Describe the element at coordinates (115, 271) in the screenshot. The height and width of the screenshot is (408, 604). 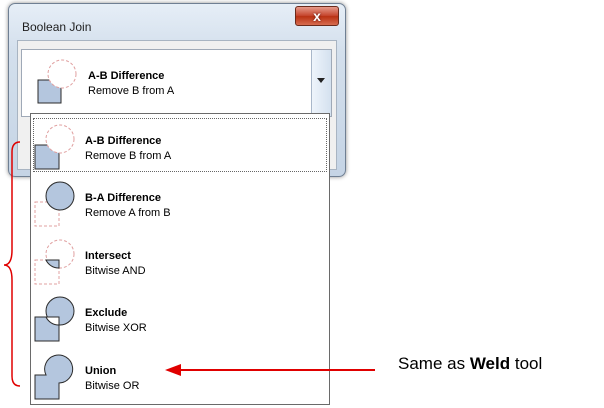
I see `item-subtitle: Bitwise AND` at that location.